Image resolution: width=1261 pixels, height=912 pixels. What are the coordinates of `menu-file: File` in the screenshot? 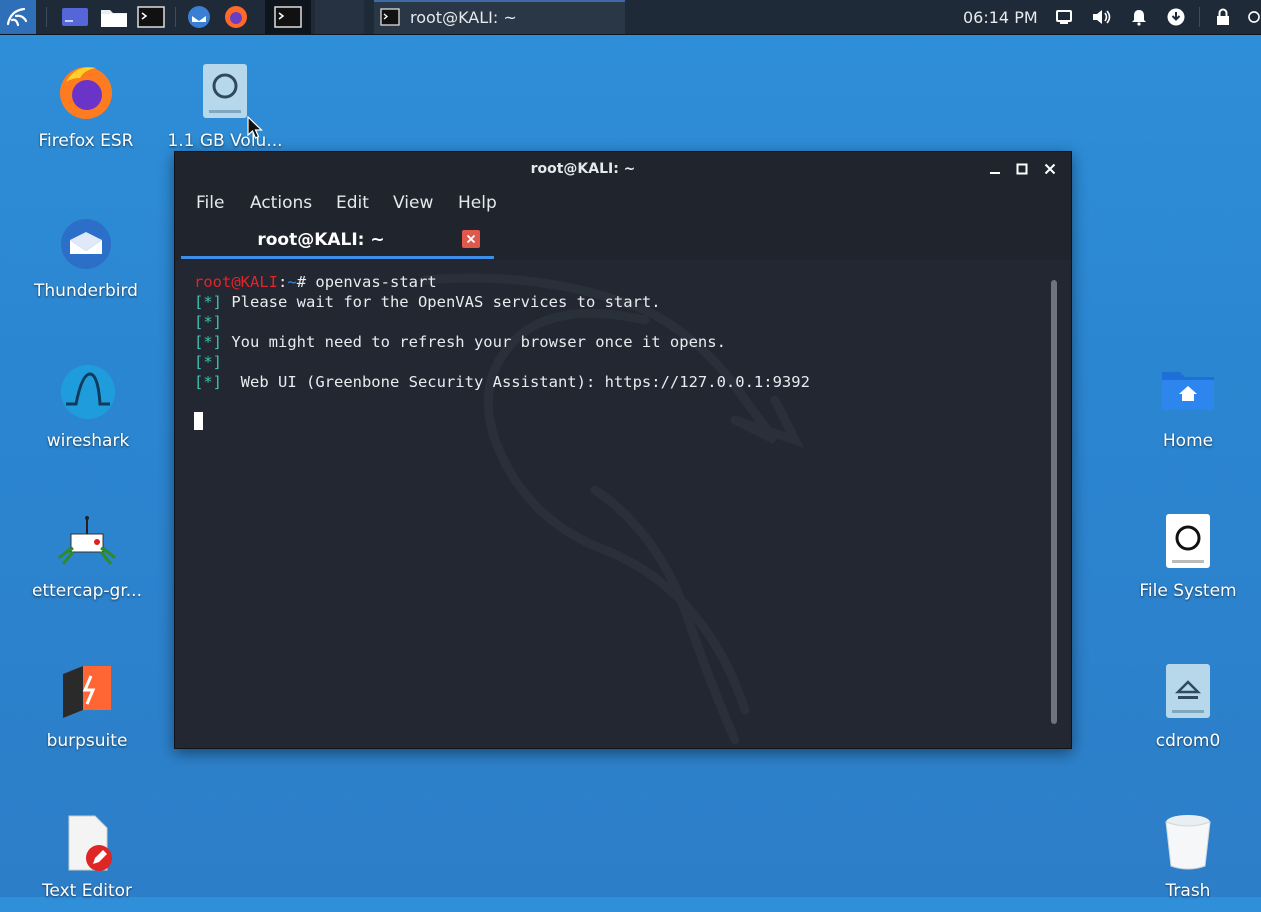 It's located at (210, 203).